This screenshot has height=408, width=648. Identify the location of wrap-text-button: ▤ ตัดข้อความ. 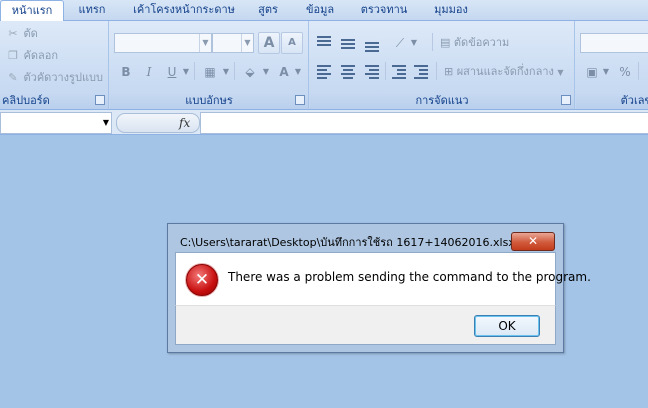
(474, 43).